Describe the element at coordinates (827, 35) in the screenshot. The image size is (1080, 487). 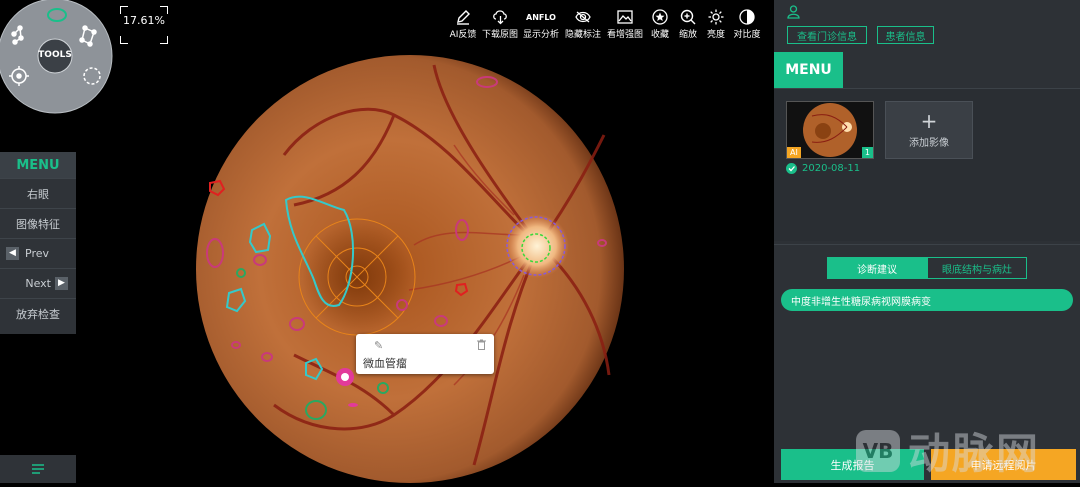
I see `view-visit-info-button: 查看门诊信息` at that location.